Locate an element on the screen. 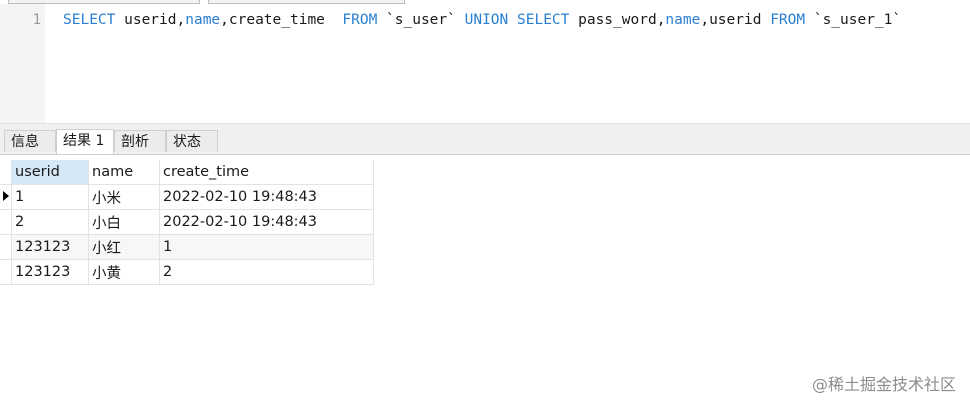  tab-status: 状态 is located at coordinates (192, 141).